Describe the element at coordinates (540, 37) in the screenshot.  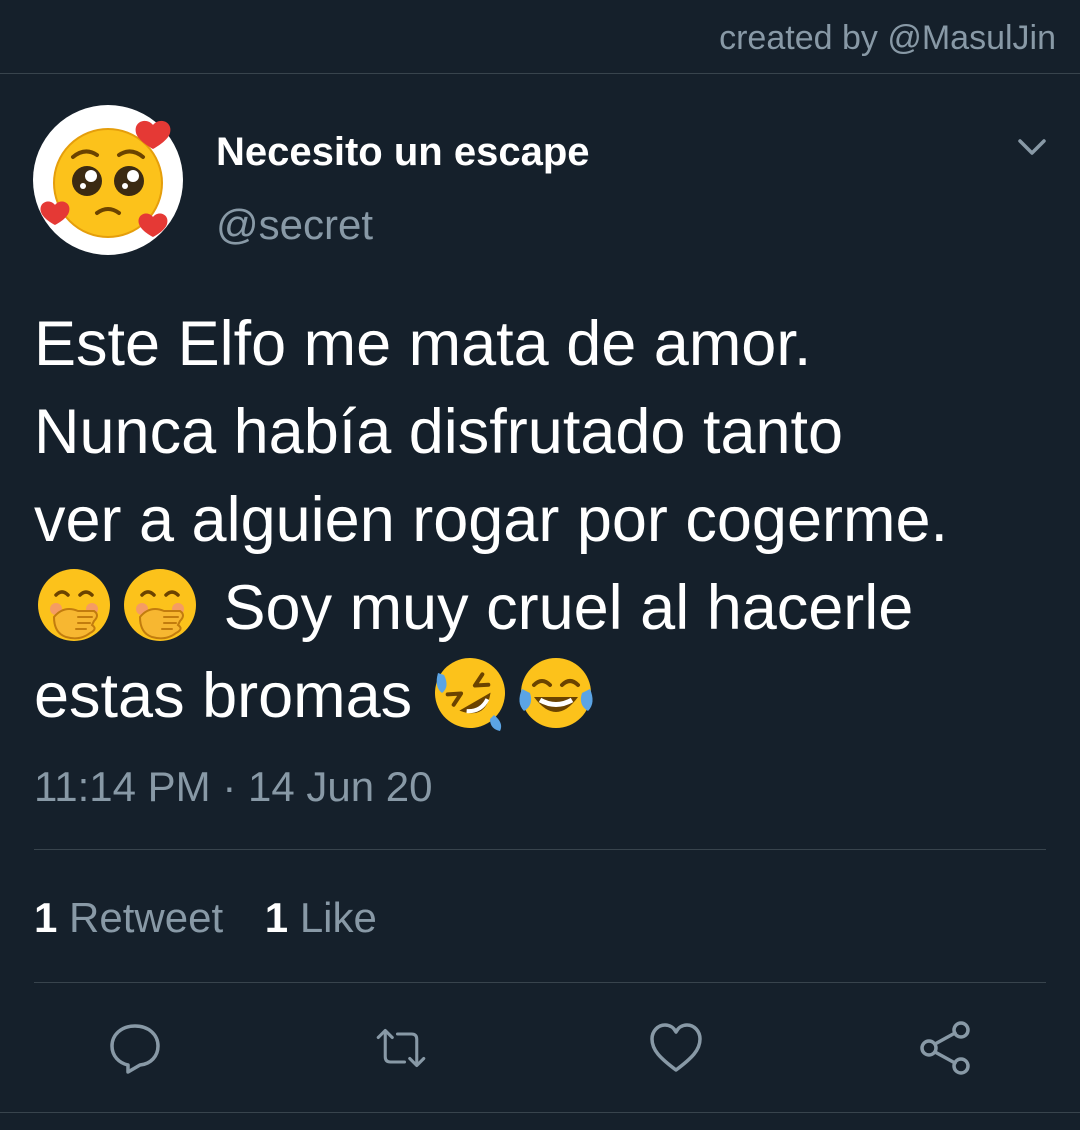
I see `credit-bar: created by @MasulJin` at that location.